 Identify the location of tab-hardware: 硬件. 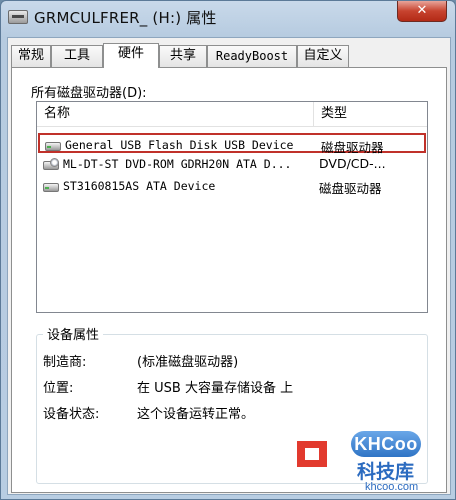
(131, 55).